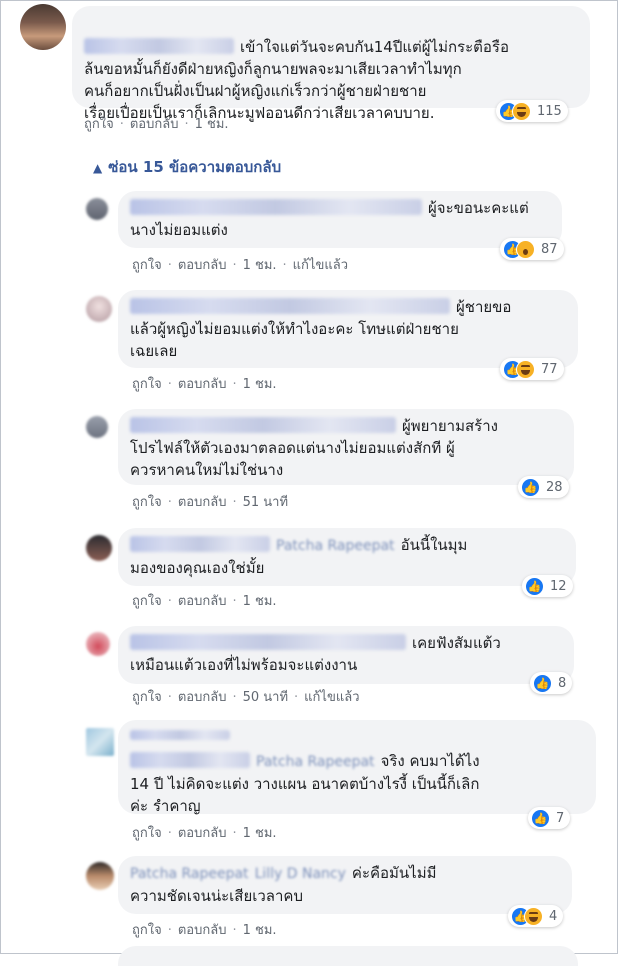 This screenshot has height=966, width=620. Describe the element at coordinates (549, 249) in the screenshot. I see `reaction-count: 87` at that location.